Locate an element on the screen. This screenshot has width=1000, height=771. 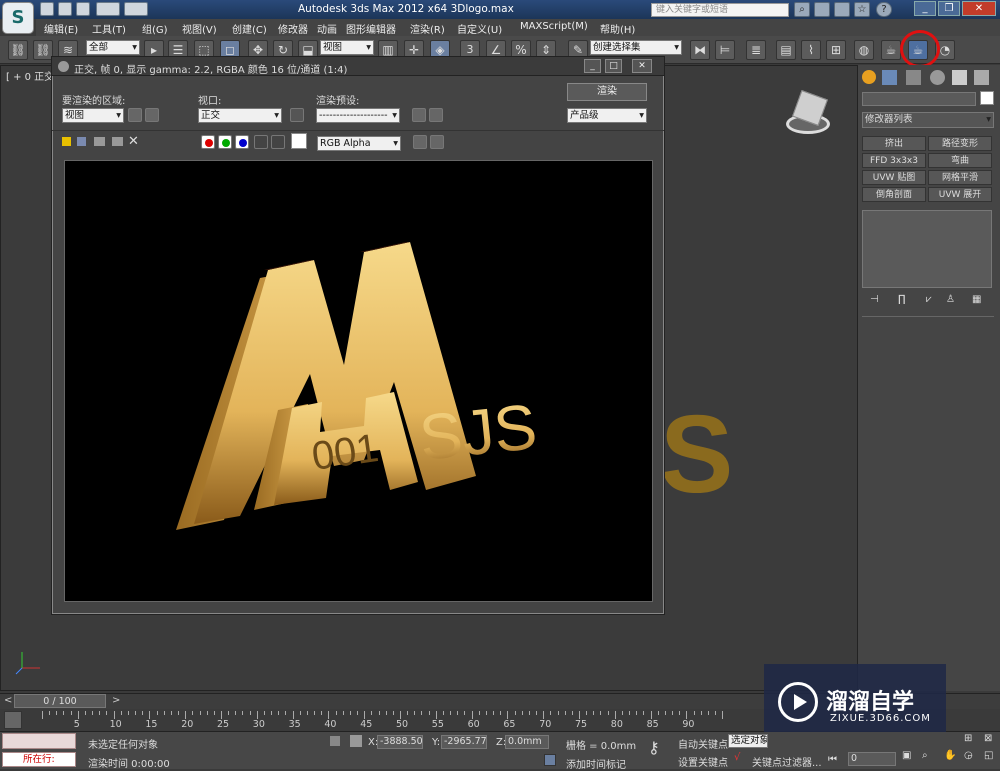
menu-animation: 动画 is located at coordinates (327, 28).